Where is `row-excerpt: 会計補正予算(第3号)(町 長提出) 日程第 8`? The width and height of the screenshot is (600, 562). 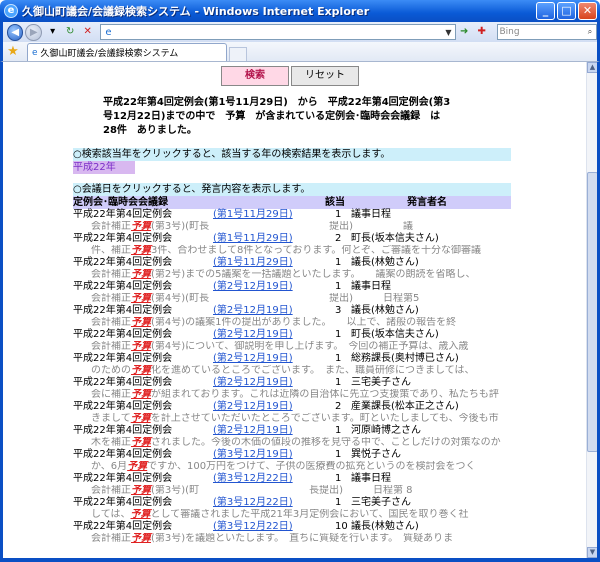 row-excerpt: 会計補正予算(第3号)(町 長提出) 日程第 8 is located at coordinates (293, 491).